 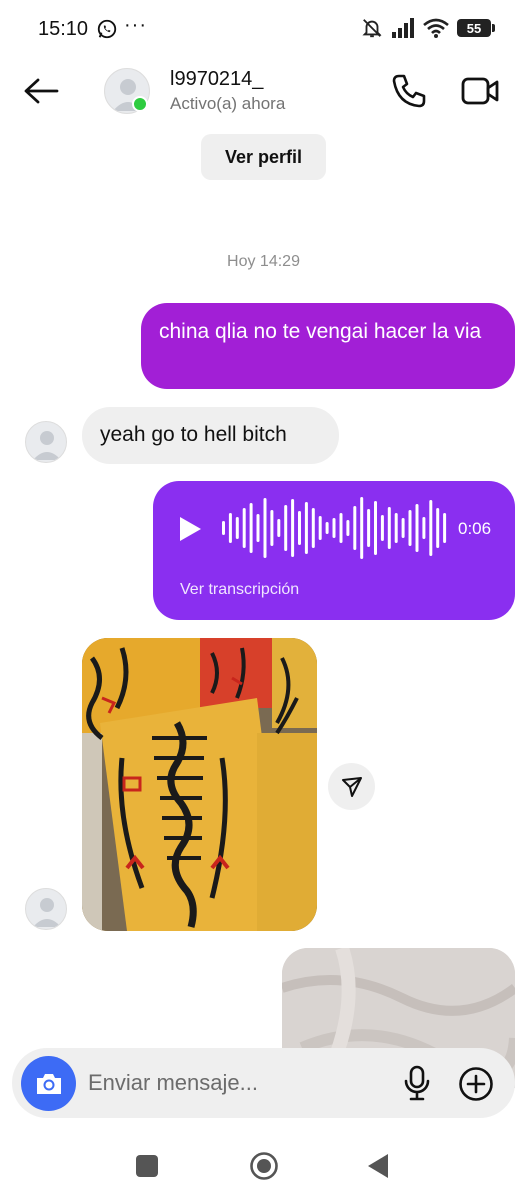 What do you see at coordinates (476, 28) in the screenshot?
I see `battery-icon: 55` at bounding box center [476, 28].